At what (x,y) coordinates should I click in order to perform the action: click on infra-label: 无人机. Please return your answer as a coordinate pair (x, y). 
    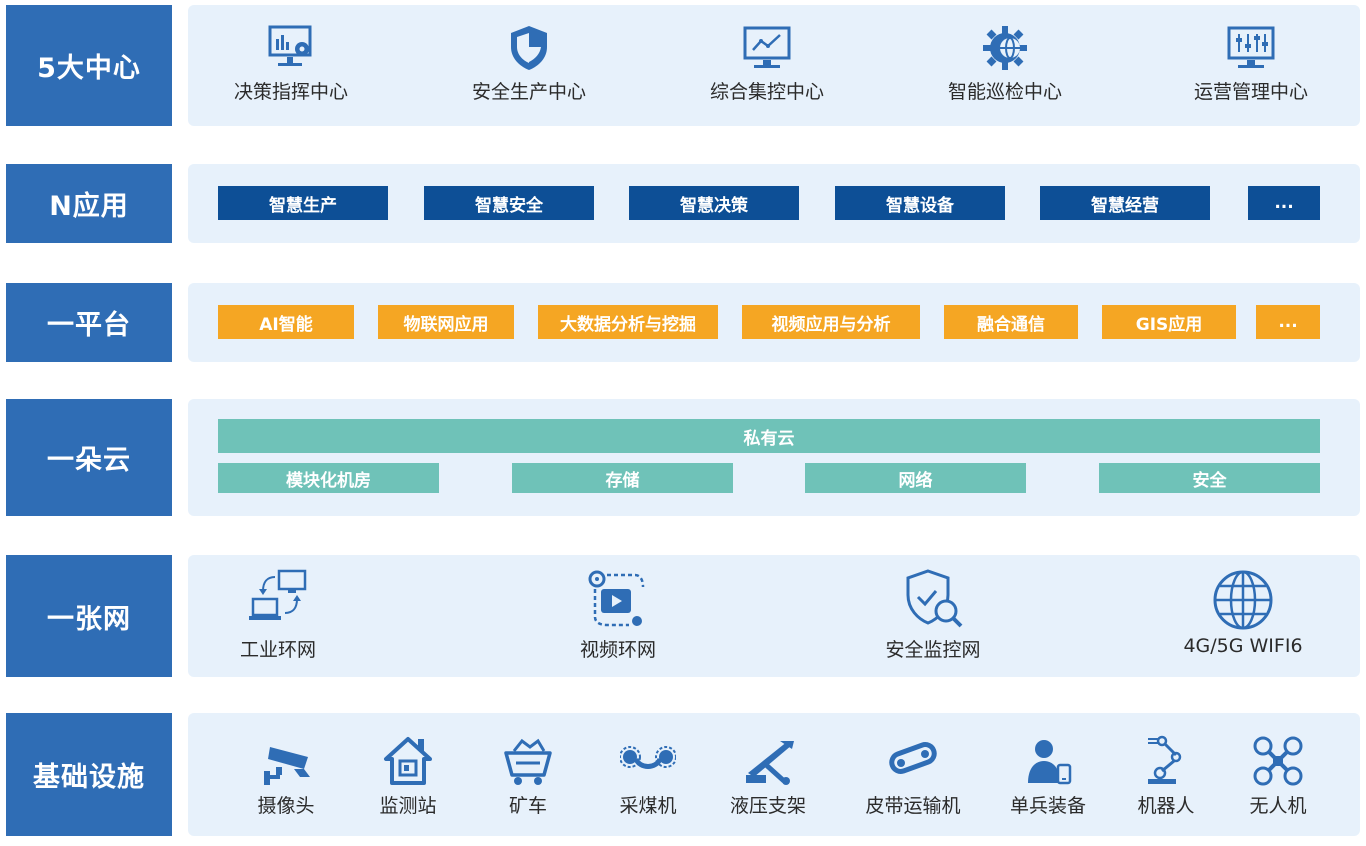
    Looking at the image, I should click on (1278, 806).